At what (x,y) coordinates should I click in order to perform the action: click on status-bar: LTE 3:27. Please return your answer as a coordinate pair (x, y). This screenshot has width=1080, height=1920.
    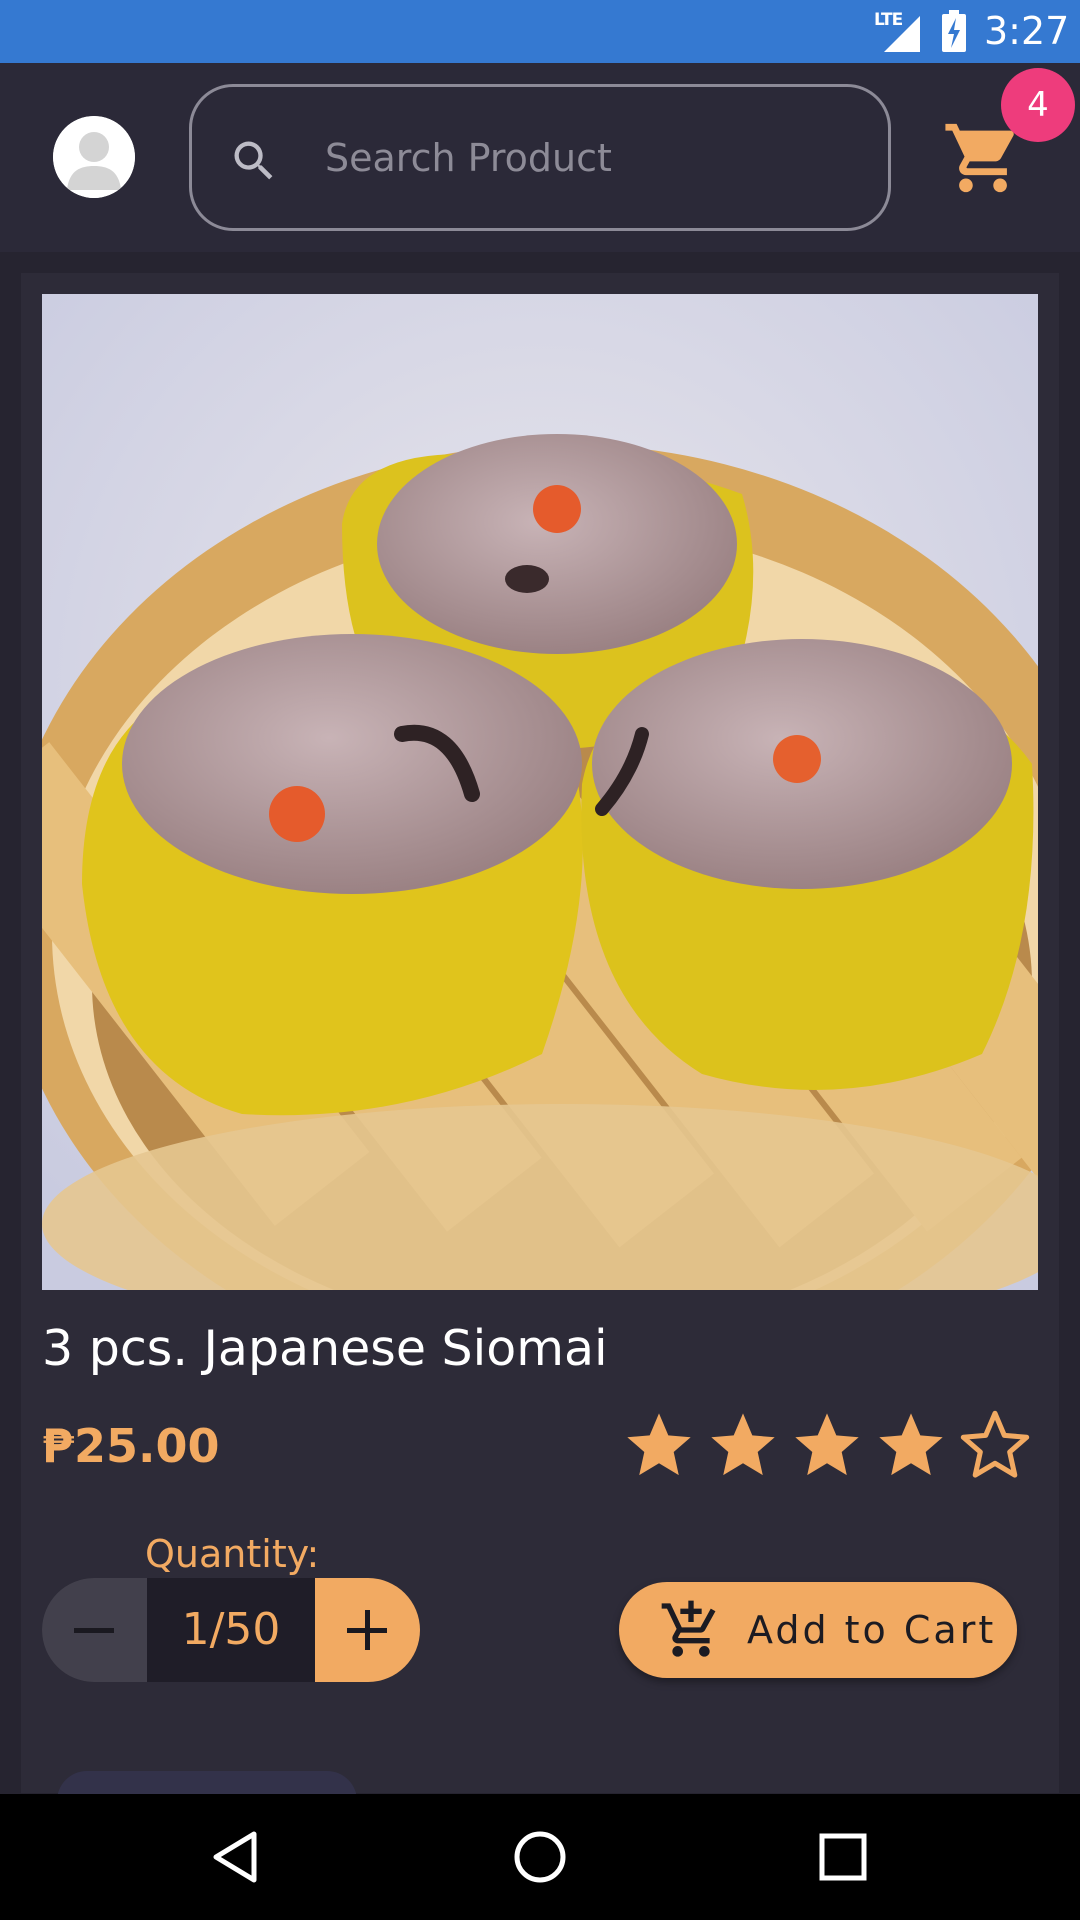
    Looking at the image, I should click on (540, 31).